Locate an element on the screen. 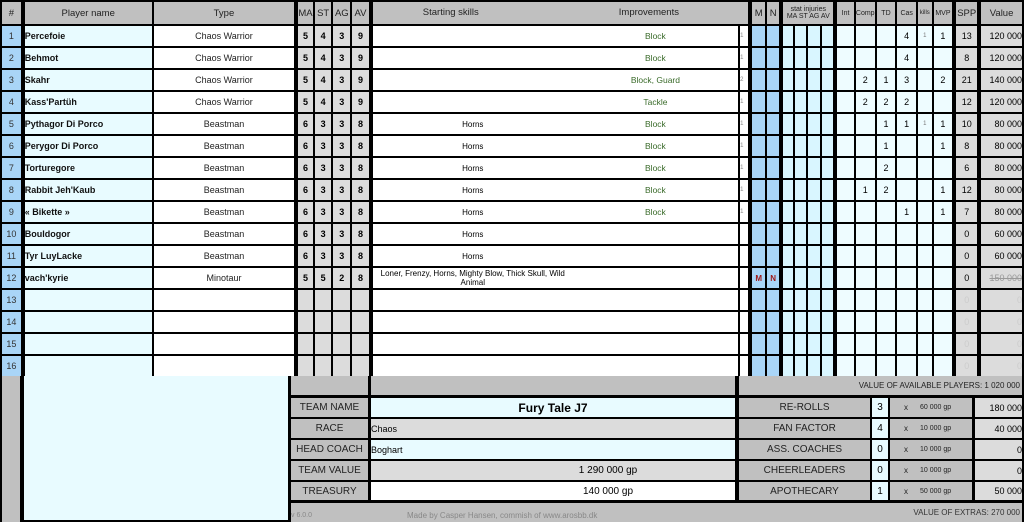 The width and height of the screenshot is (1024, 522). player-name: Behmot is located at coordinates (87, 58).